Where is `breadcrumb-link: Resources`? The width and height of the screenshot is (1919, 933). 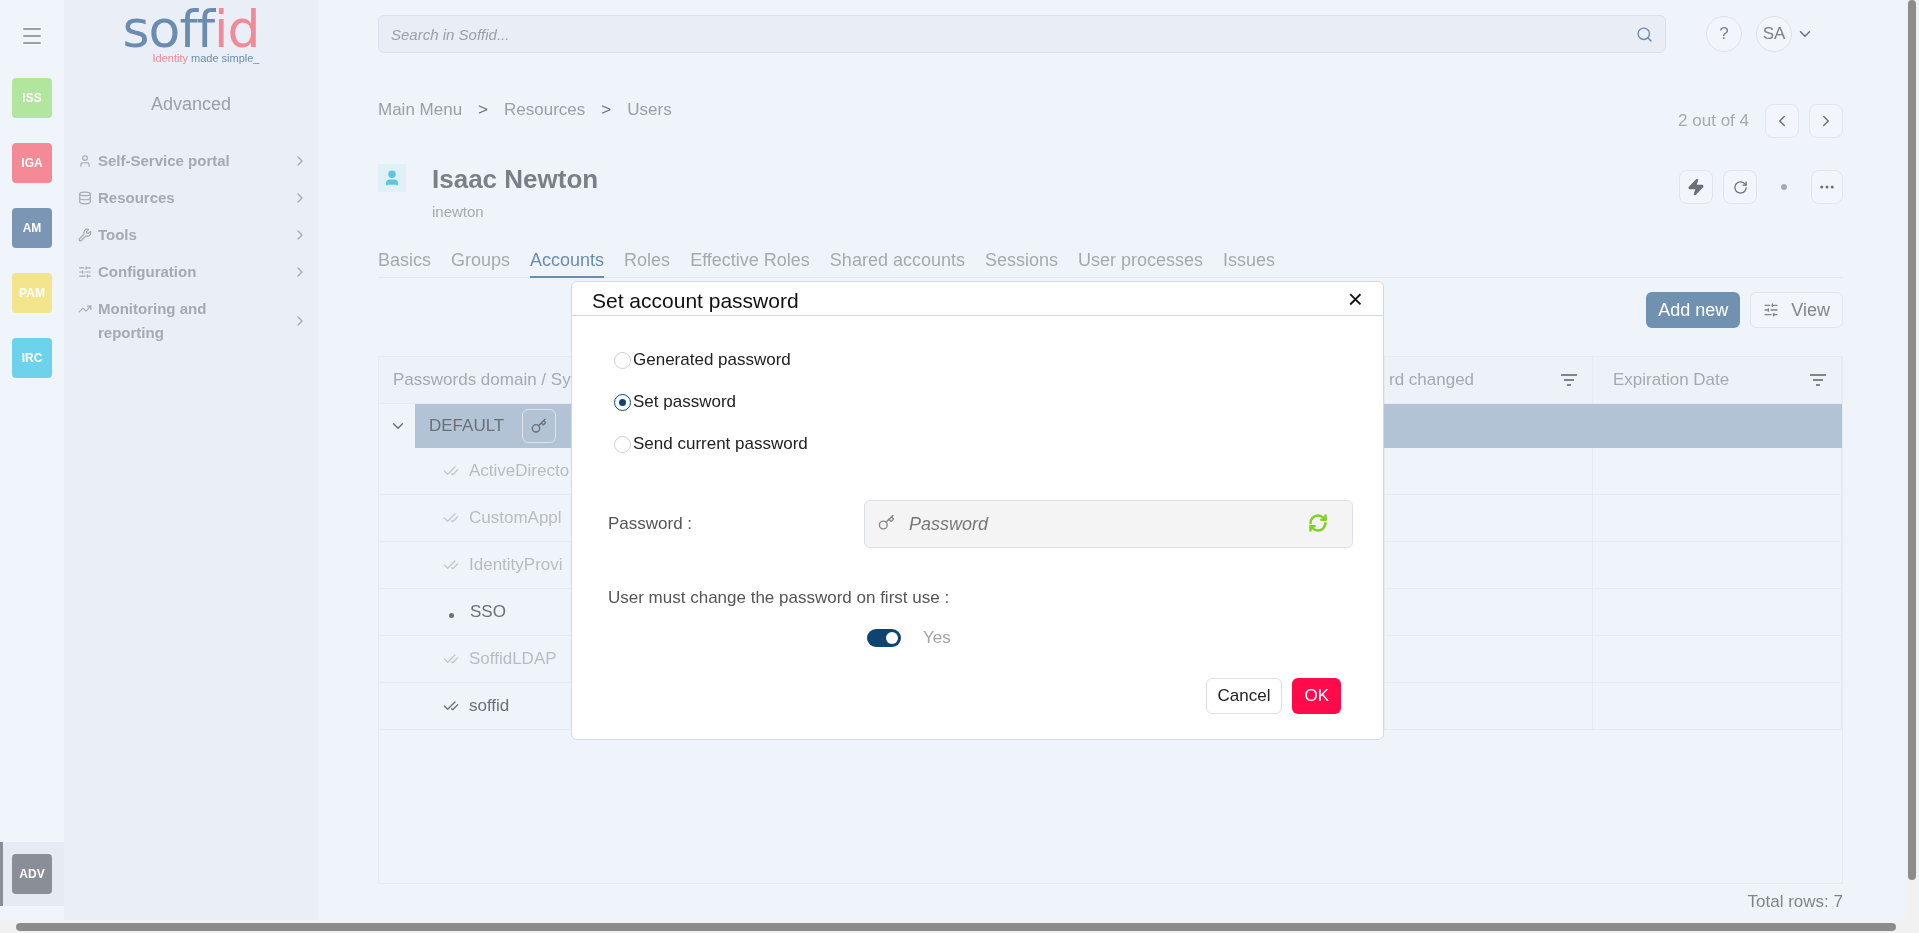
breadcrumb-link: Resources is located at coordinates (545, 110).